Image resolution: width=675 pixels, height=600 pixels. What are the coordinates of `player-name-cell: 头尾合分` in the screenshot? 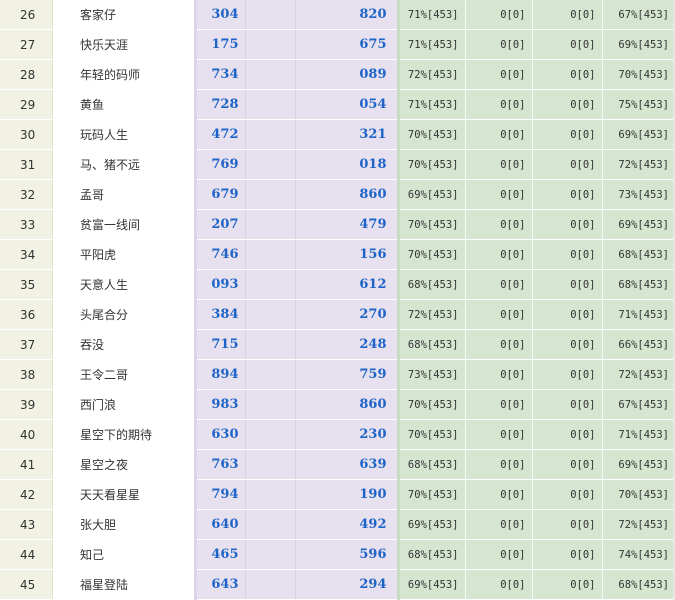 It's located at (137, 314).